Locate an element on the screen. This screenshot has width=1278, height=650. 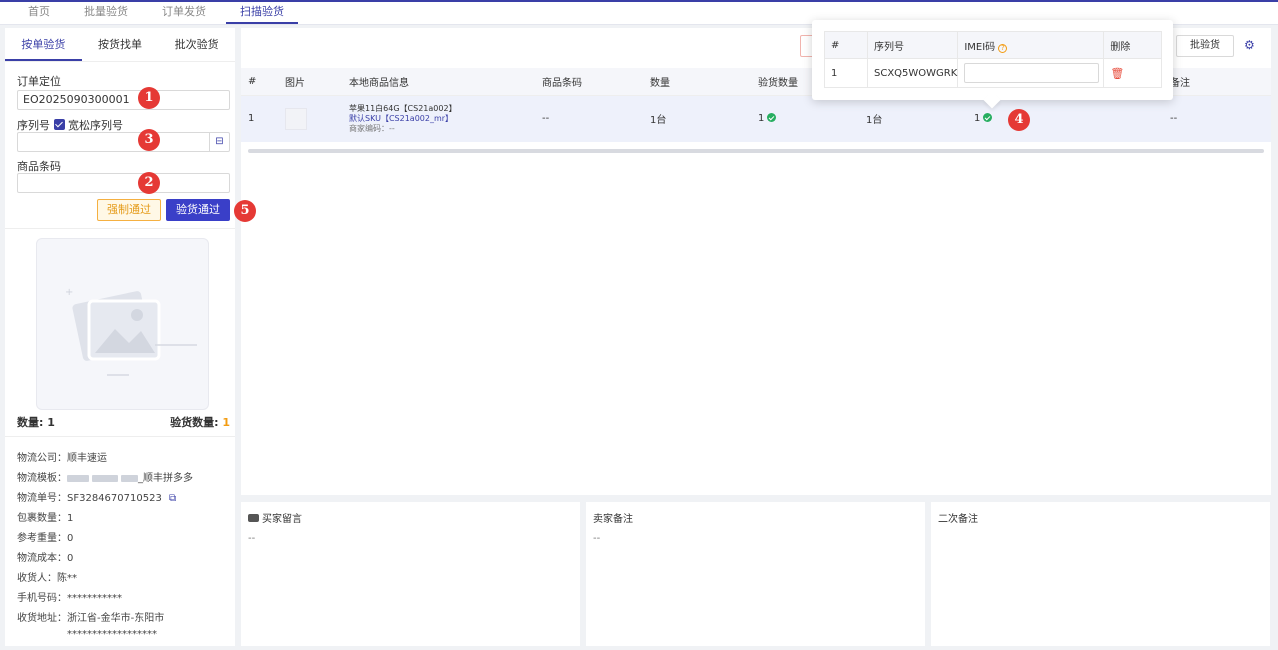
tab-order-ship: 订单发货 is located at coordinates (184, 13).